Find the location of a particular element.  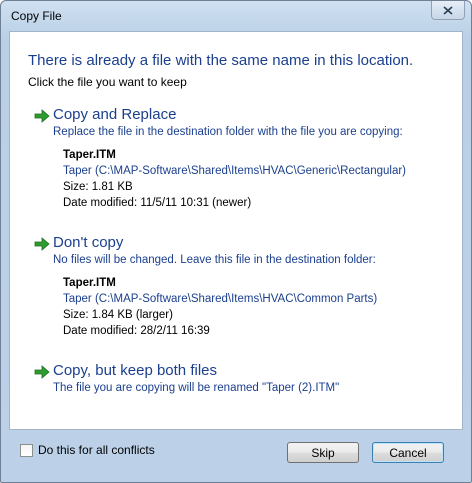

dialog-footer: Do this for all conflicts Skip Cancel is located at coordinates (236, 455).